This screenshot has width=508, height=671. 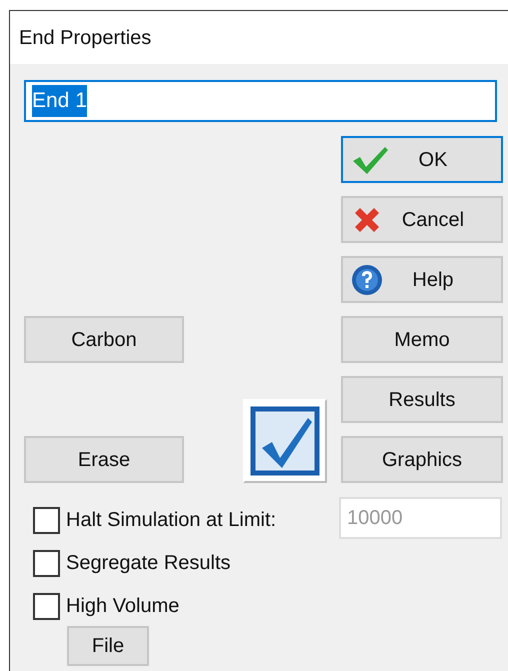 What do you see at coordinates (422, 339) in the screenshot?
I see `dialog-button: Memo` at bounding box center [422, 339].